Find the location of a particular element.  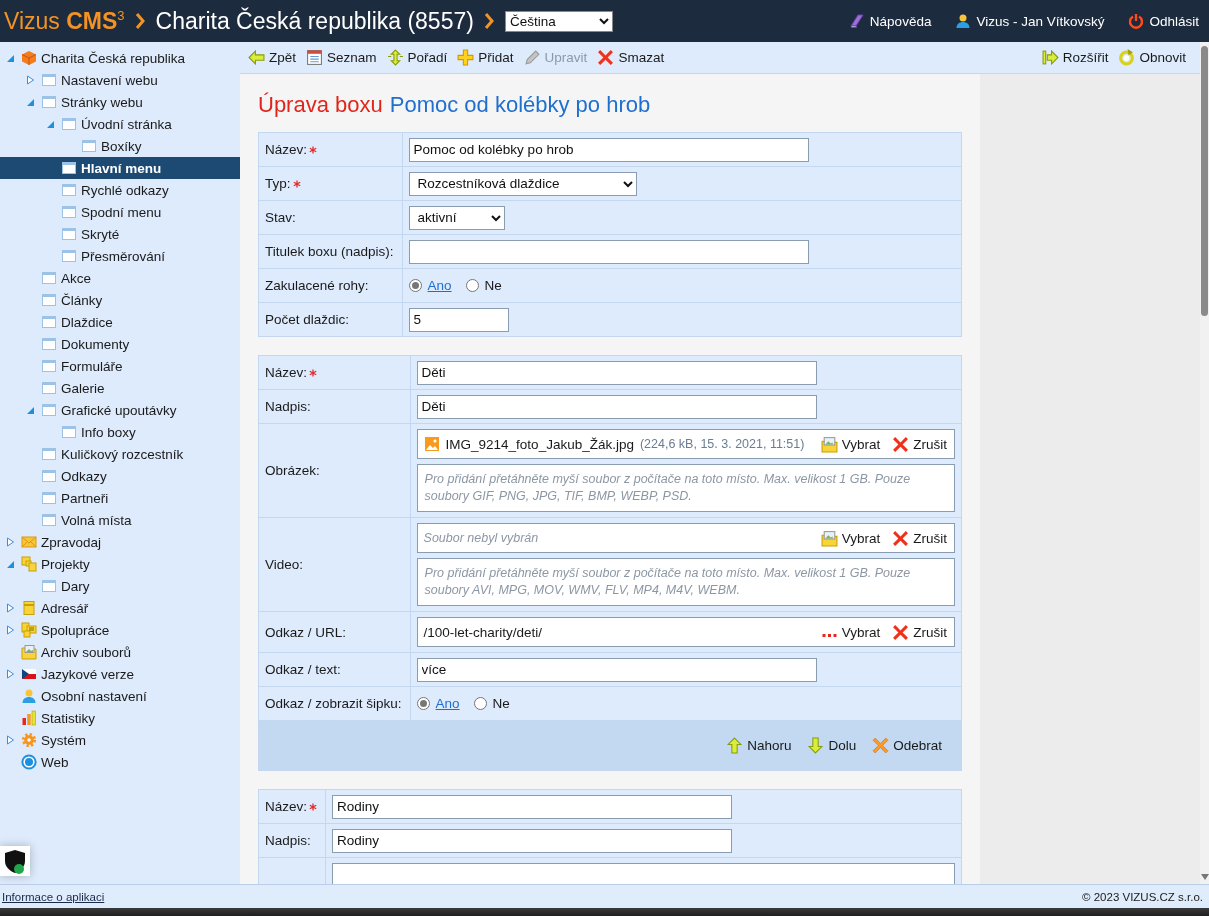

header-link: Odhlásit is located at coordinates (1156, 21).